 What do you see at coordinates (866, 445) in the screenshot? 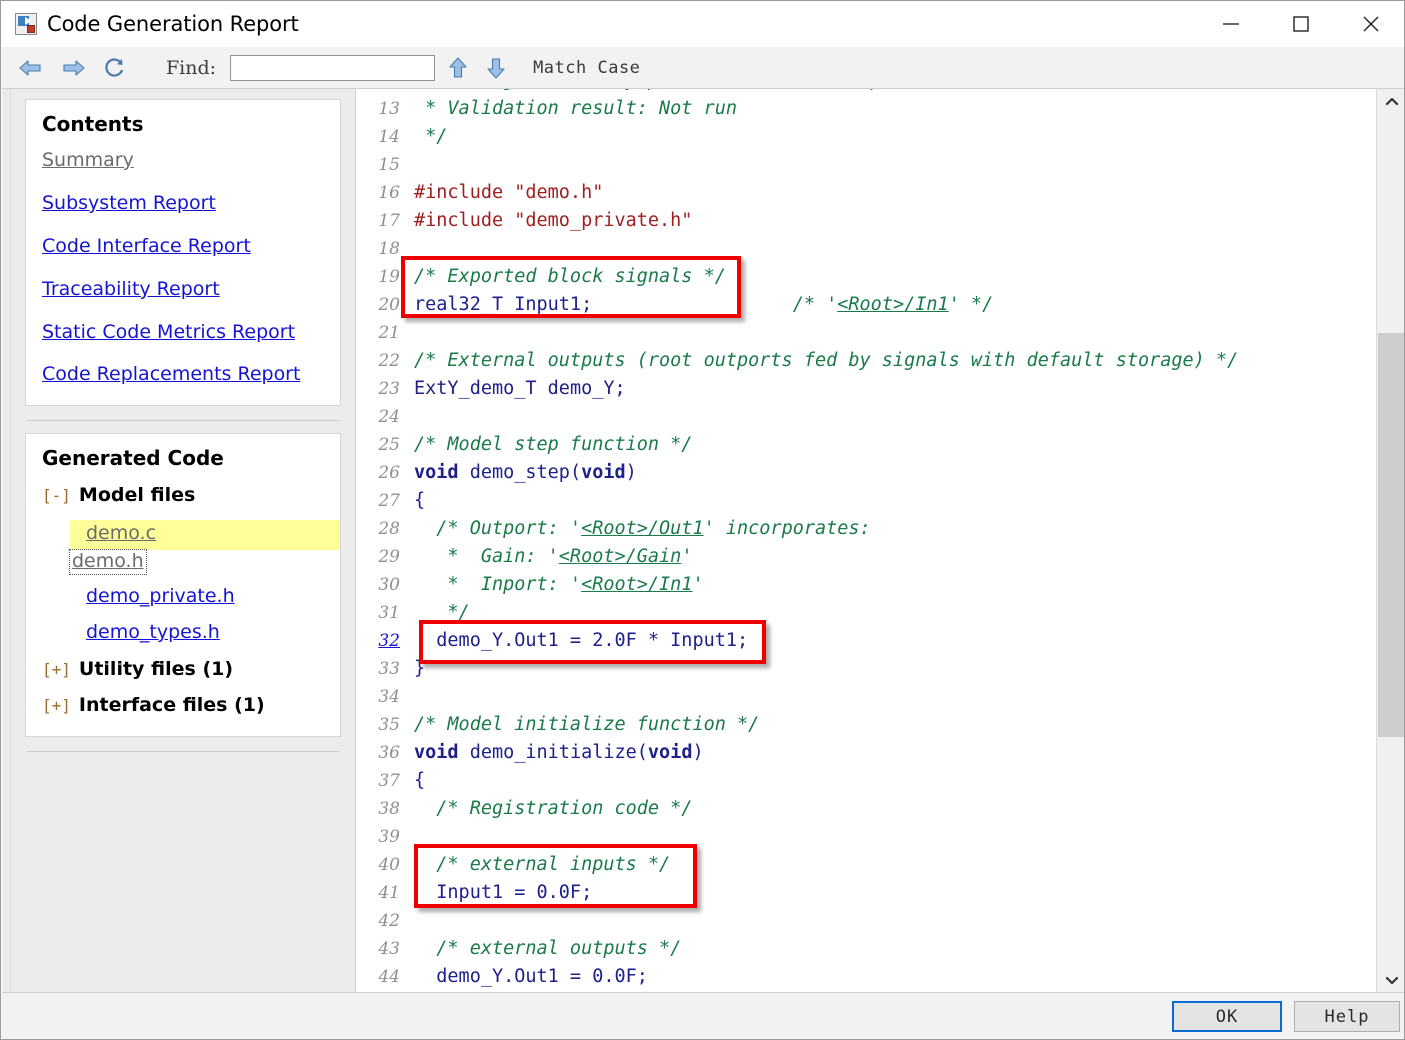
I see `code-line: 25 /* Model step function */` at bounding box center [866, 445].